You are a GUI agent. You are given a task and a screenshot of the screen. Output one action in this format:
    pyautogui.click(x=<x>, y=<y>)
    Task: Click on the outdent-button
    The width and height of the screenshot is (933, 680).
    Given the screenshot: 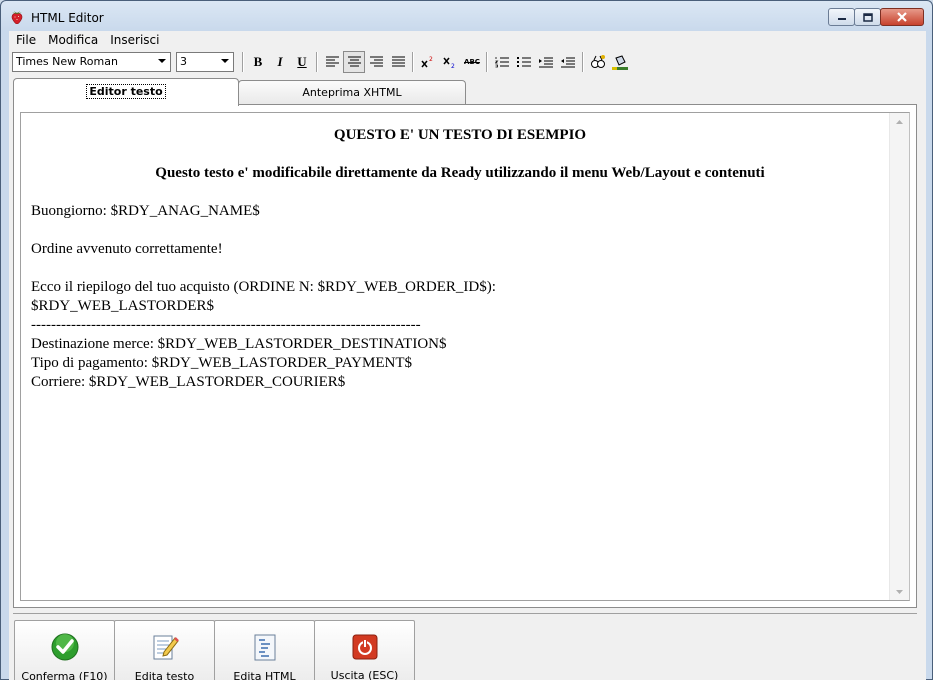 What is the action you would take?
    pyautogui.click(x=568, y=62)
    